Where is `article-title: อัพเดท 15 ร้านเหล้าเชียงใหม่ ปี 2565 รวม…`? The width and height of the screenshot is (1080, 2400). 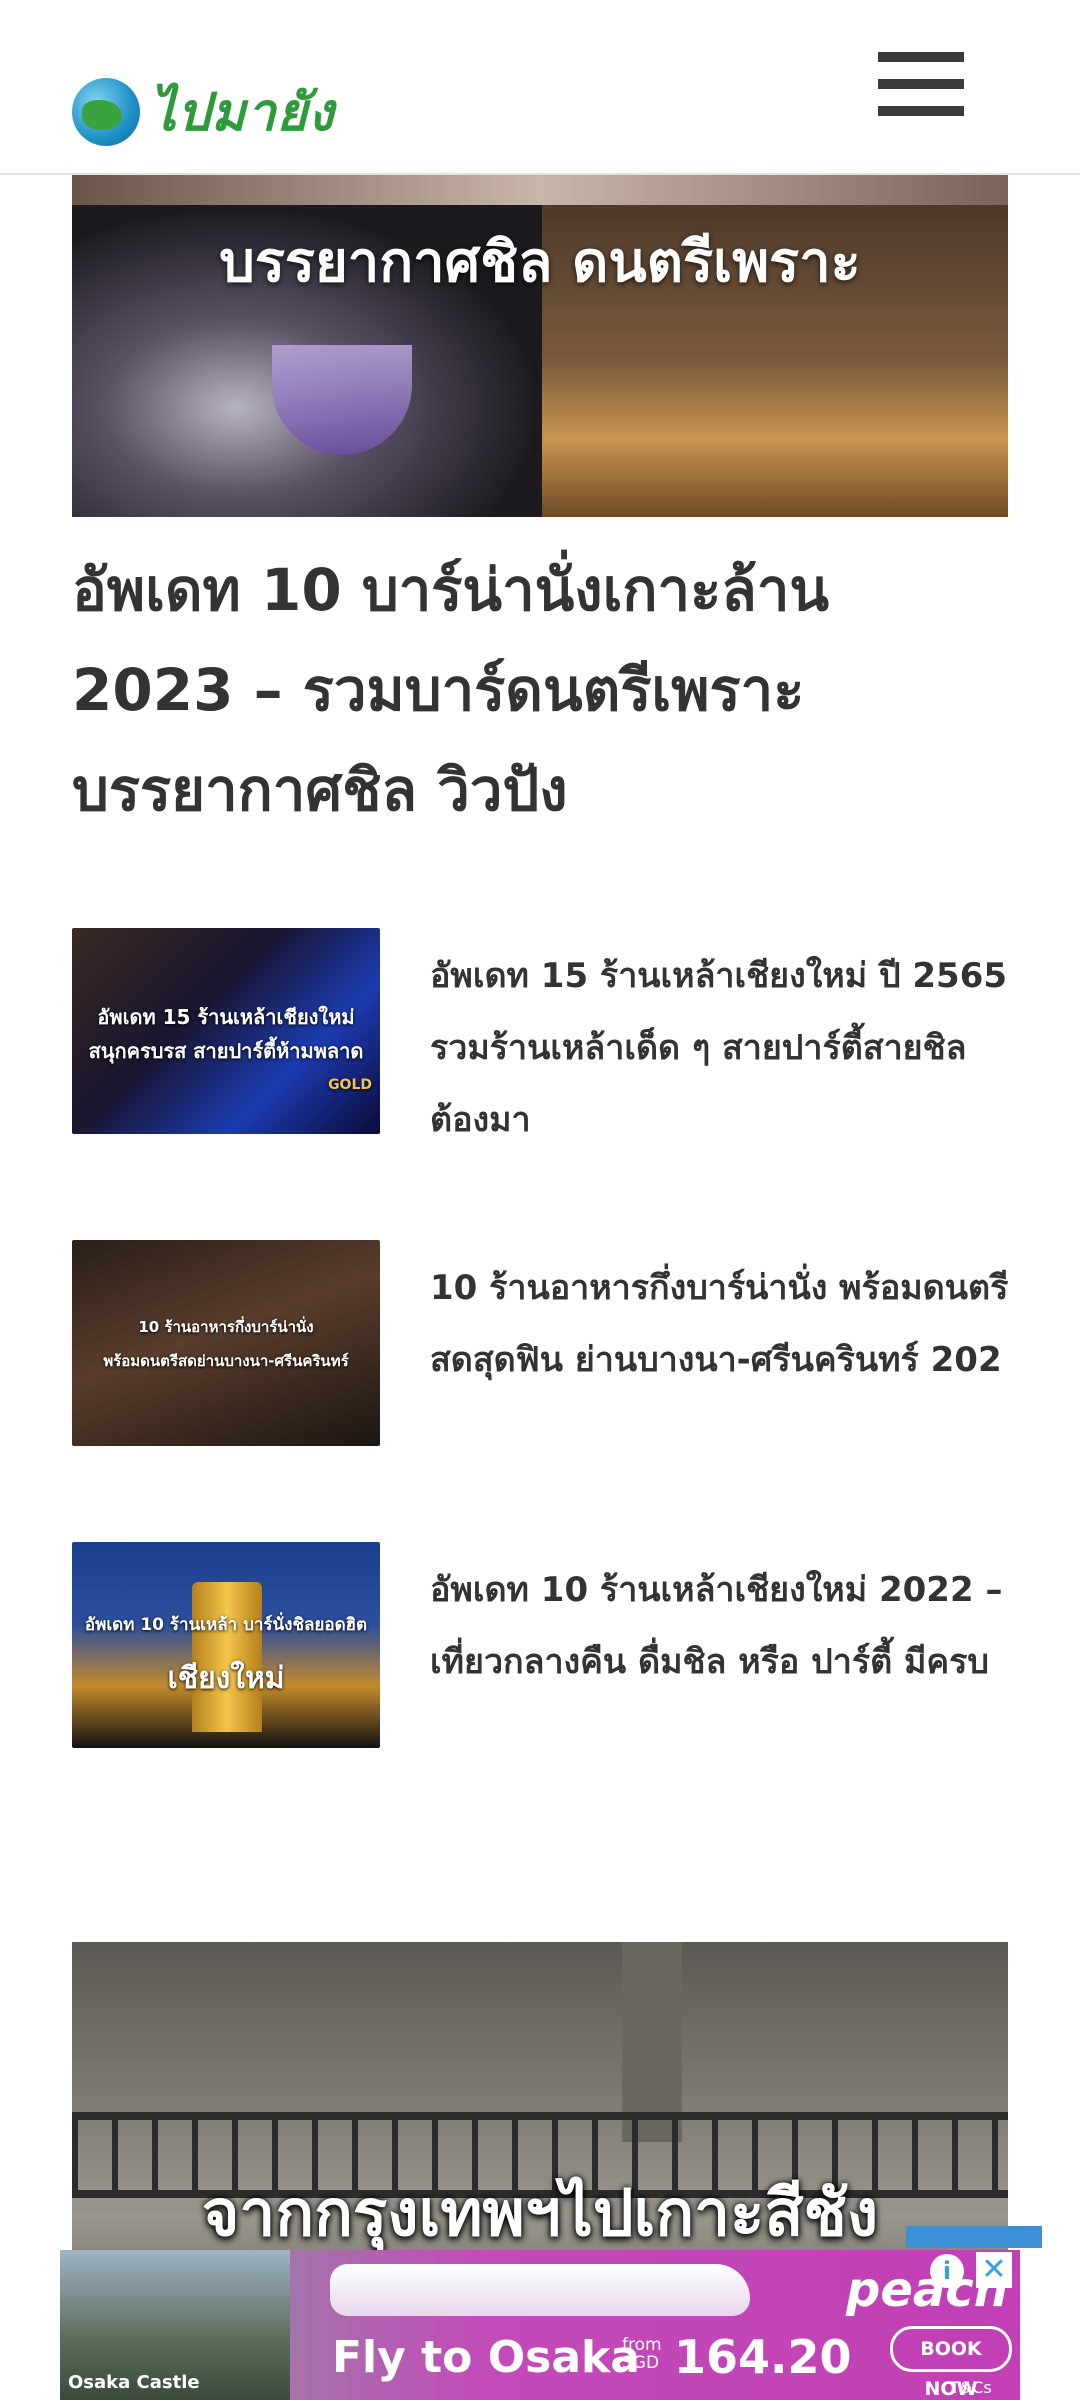 article-title: อัพเดท 15 ร้านเหล้าเชียงใหม่ ปี 2565 รวม… is located at coordinates (755, 1048).